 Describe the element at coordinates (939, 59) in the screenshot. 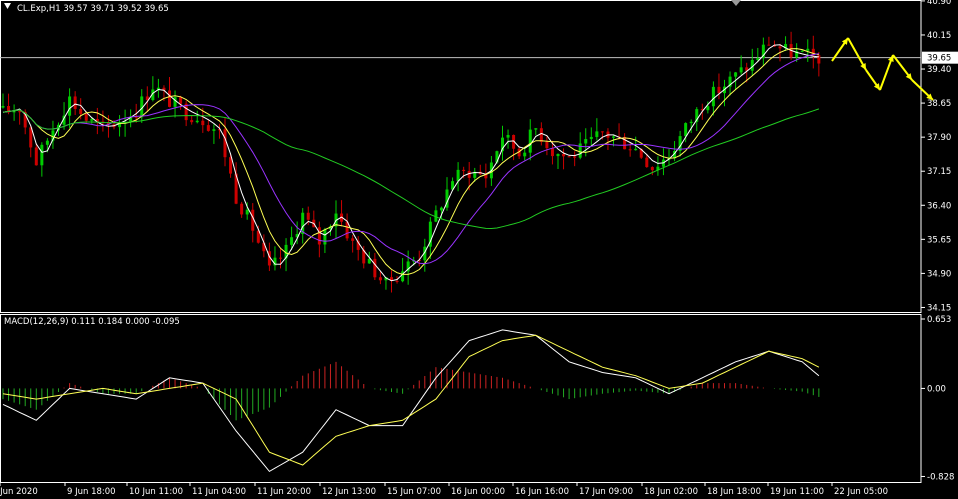

I see `current-price-label: 39.65` at that location.